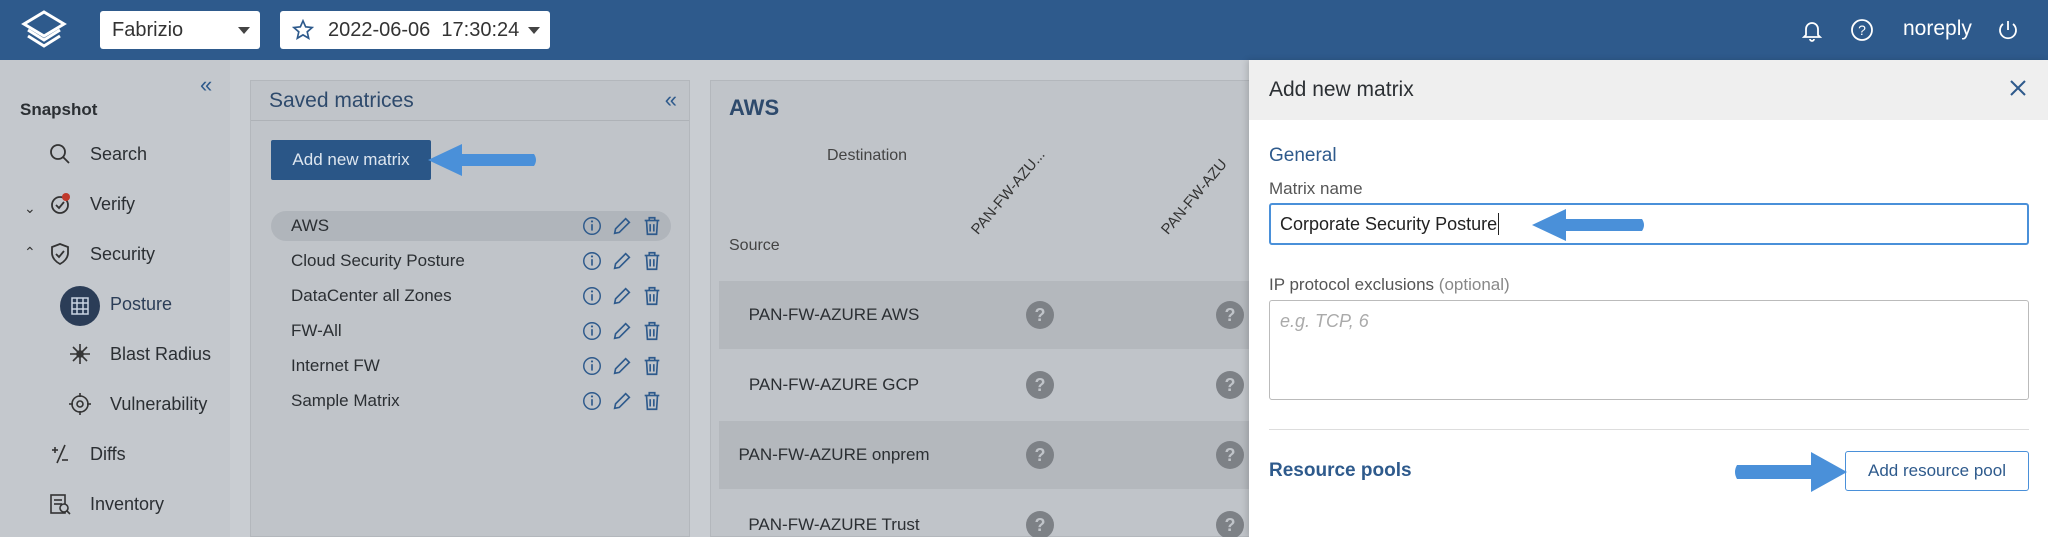 Image resolution: width=2048 pixels, height=537 pixels. Describe the element at coordinates (206, 85) in the screenshot. I see `collapse-nav-icon: «` at that location.